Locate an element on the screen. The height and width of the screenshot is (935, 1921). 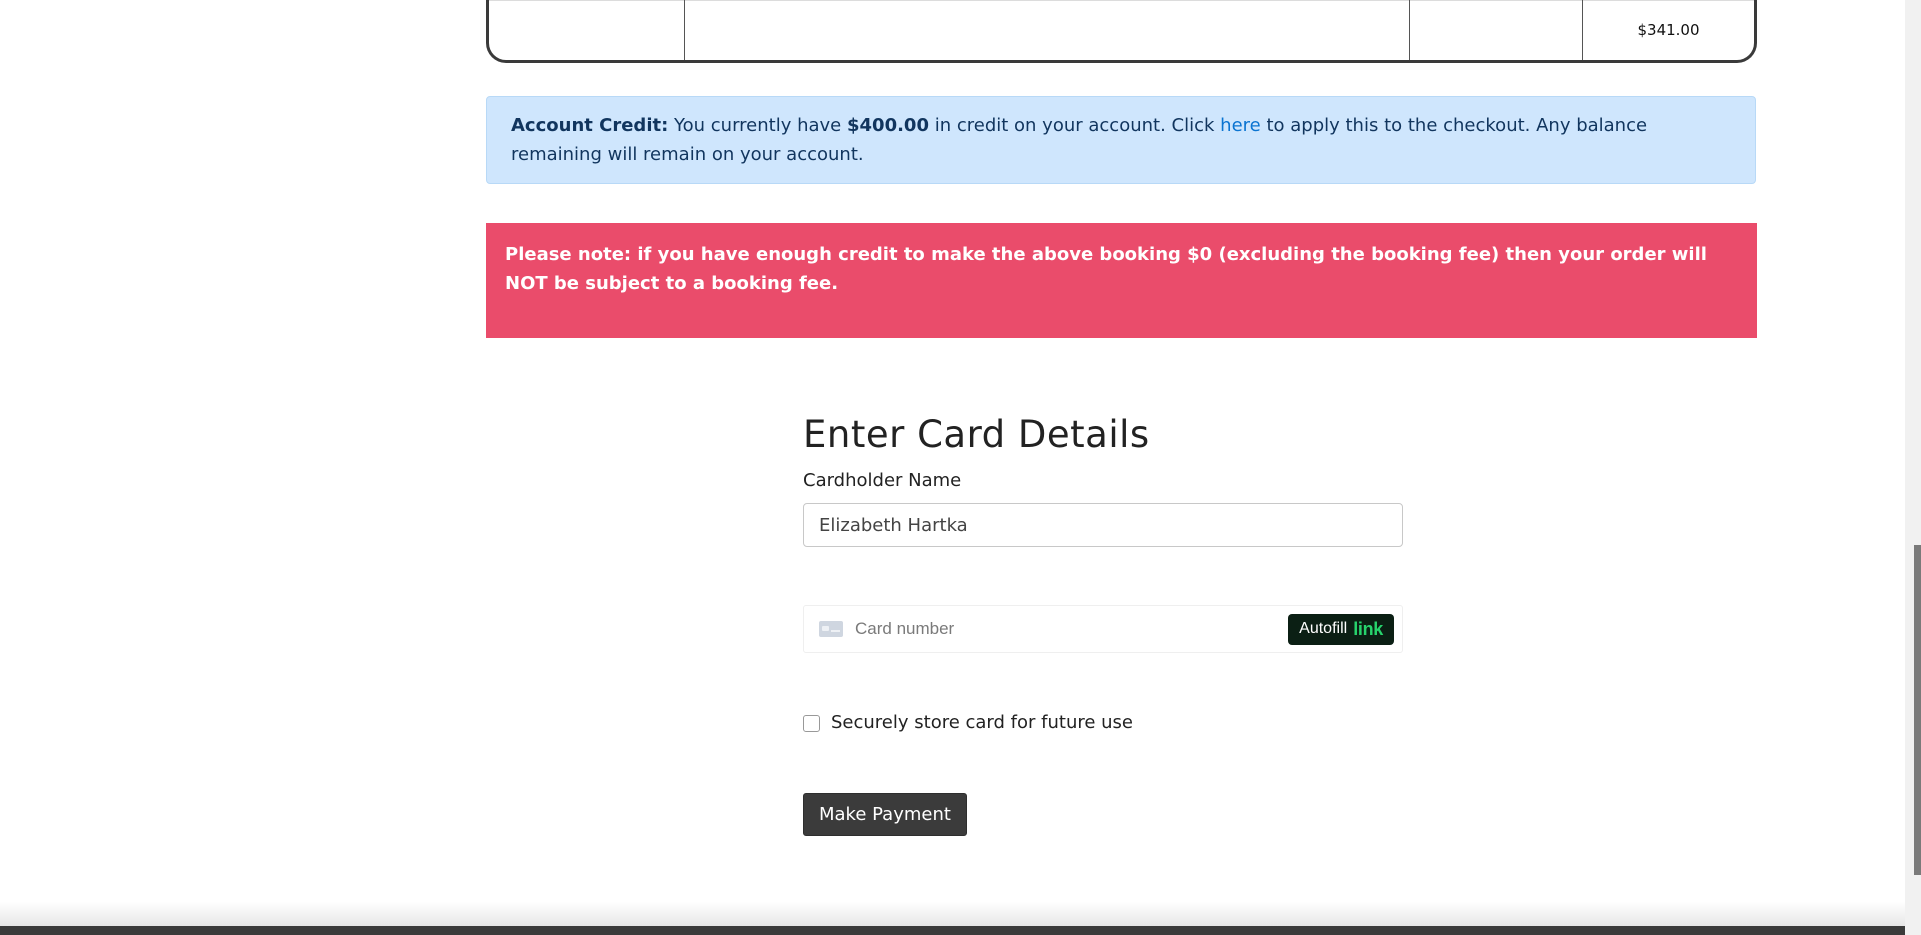
apply-credit-link: here is located at coordinates (1240, 125).